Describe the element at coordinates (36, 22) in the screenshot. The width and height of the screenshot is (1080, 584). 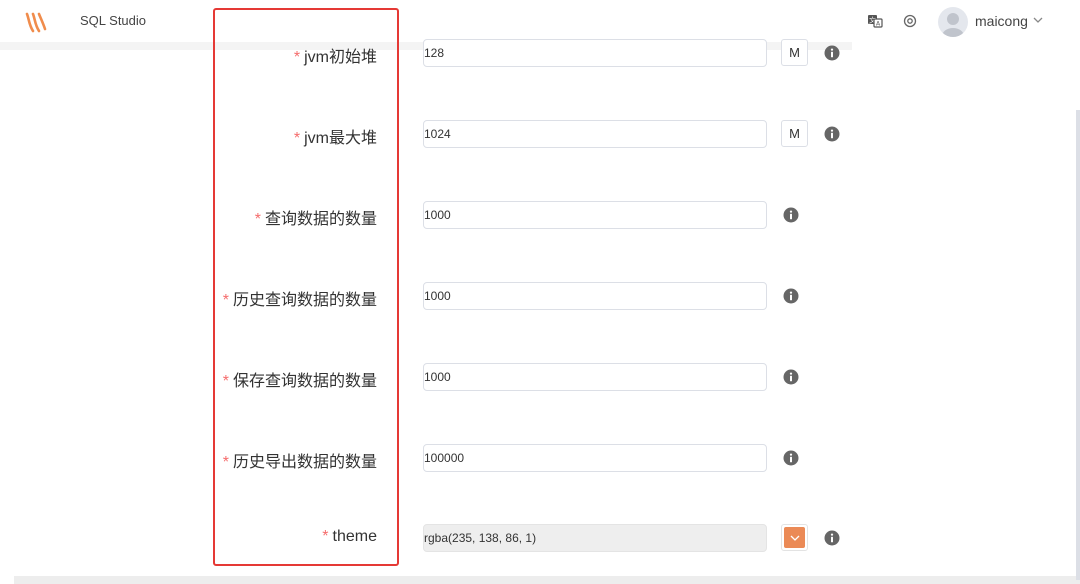
I see `logo-icon` at that location.